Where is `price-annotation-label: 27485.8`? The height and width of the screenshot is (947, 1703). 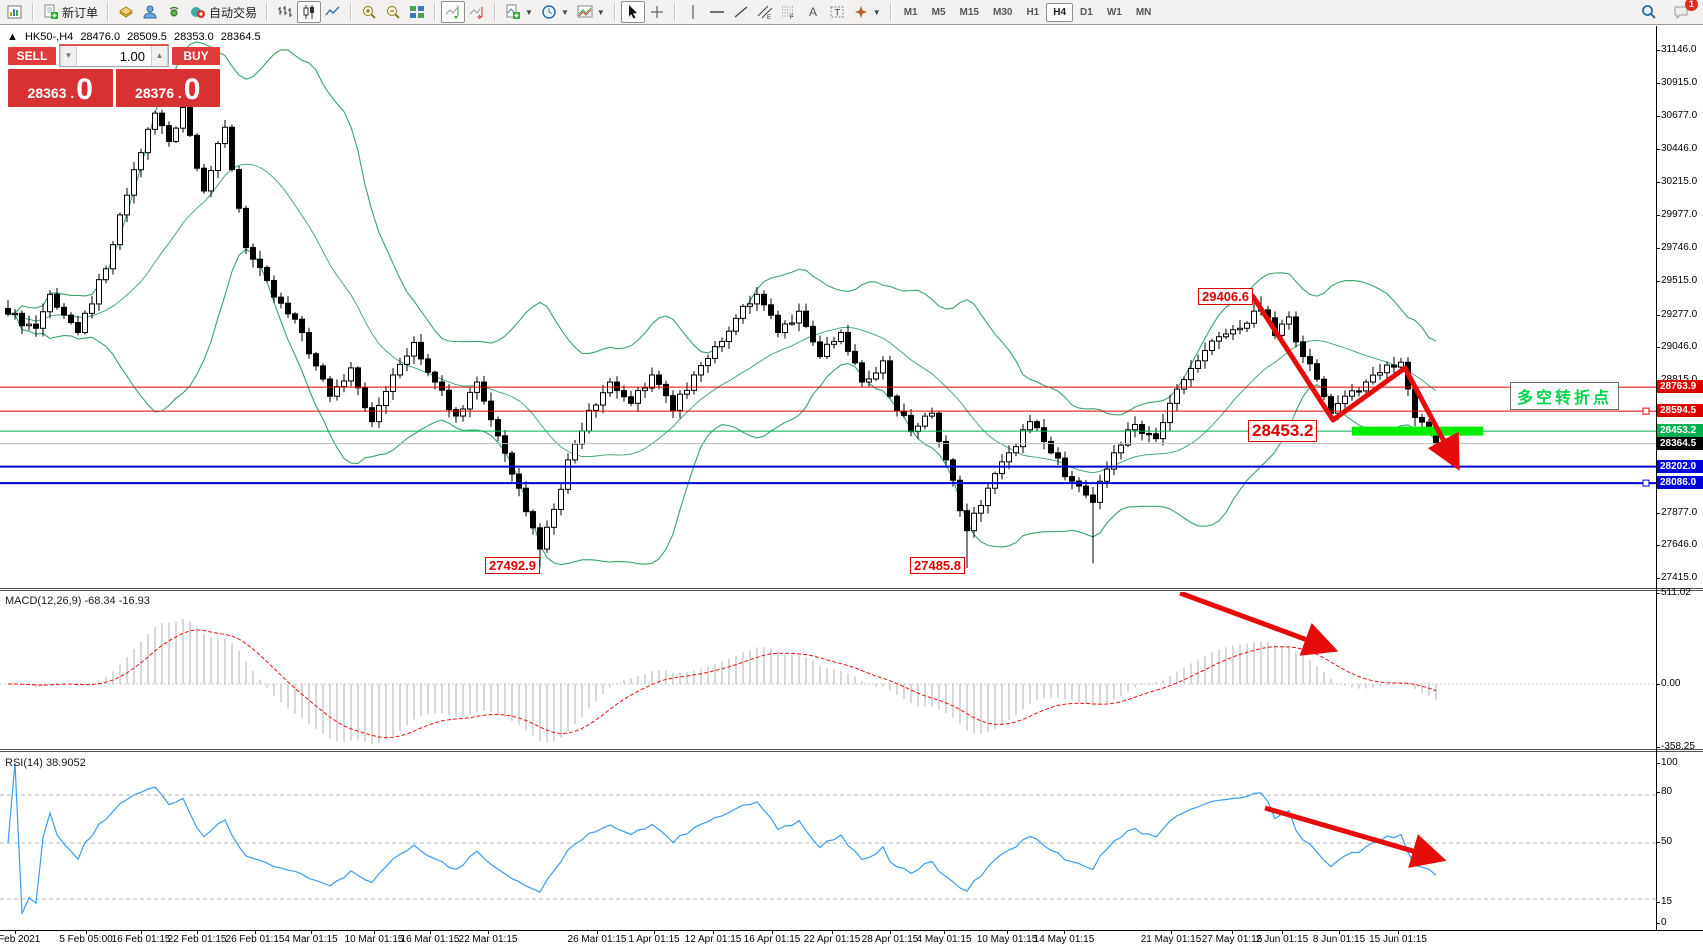
price-annotation-label: 27485.8 is located at coordinates (937, 565).